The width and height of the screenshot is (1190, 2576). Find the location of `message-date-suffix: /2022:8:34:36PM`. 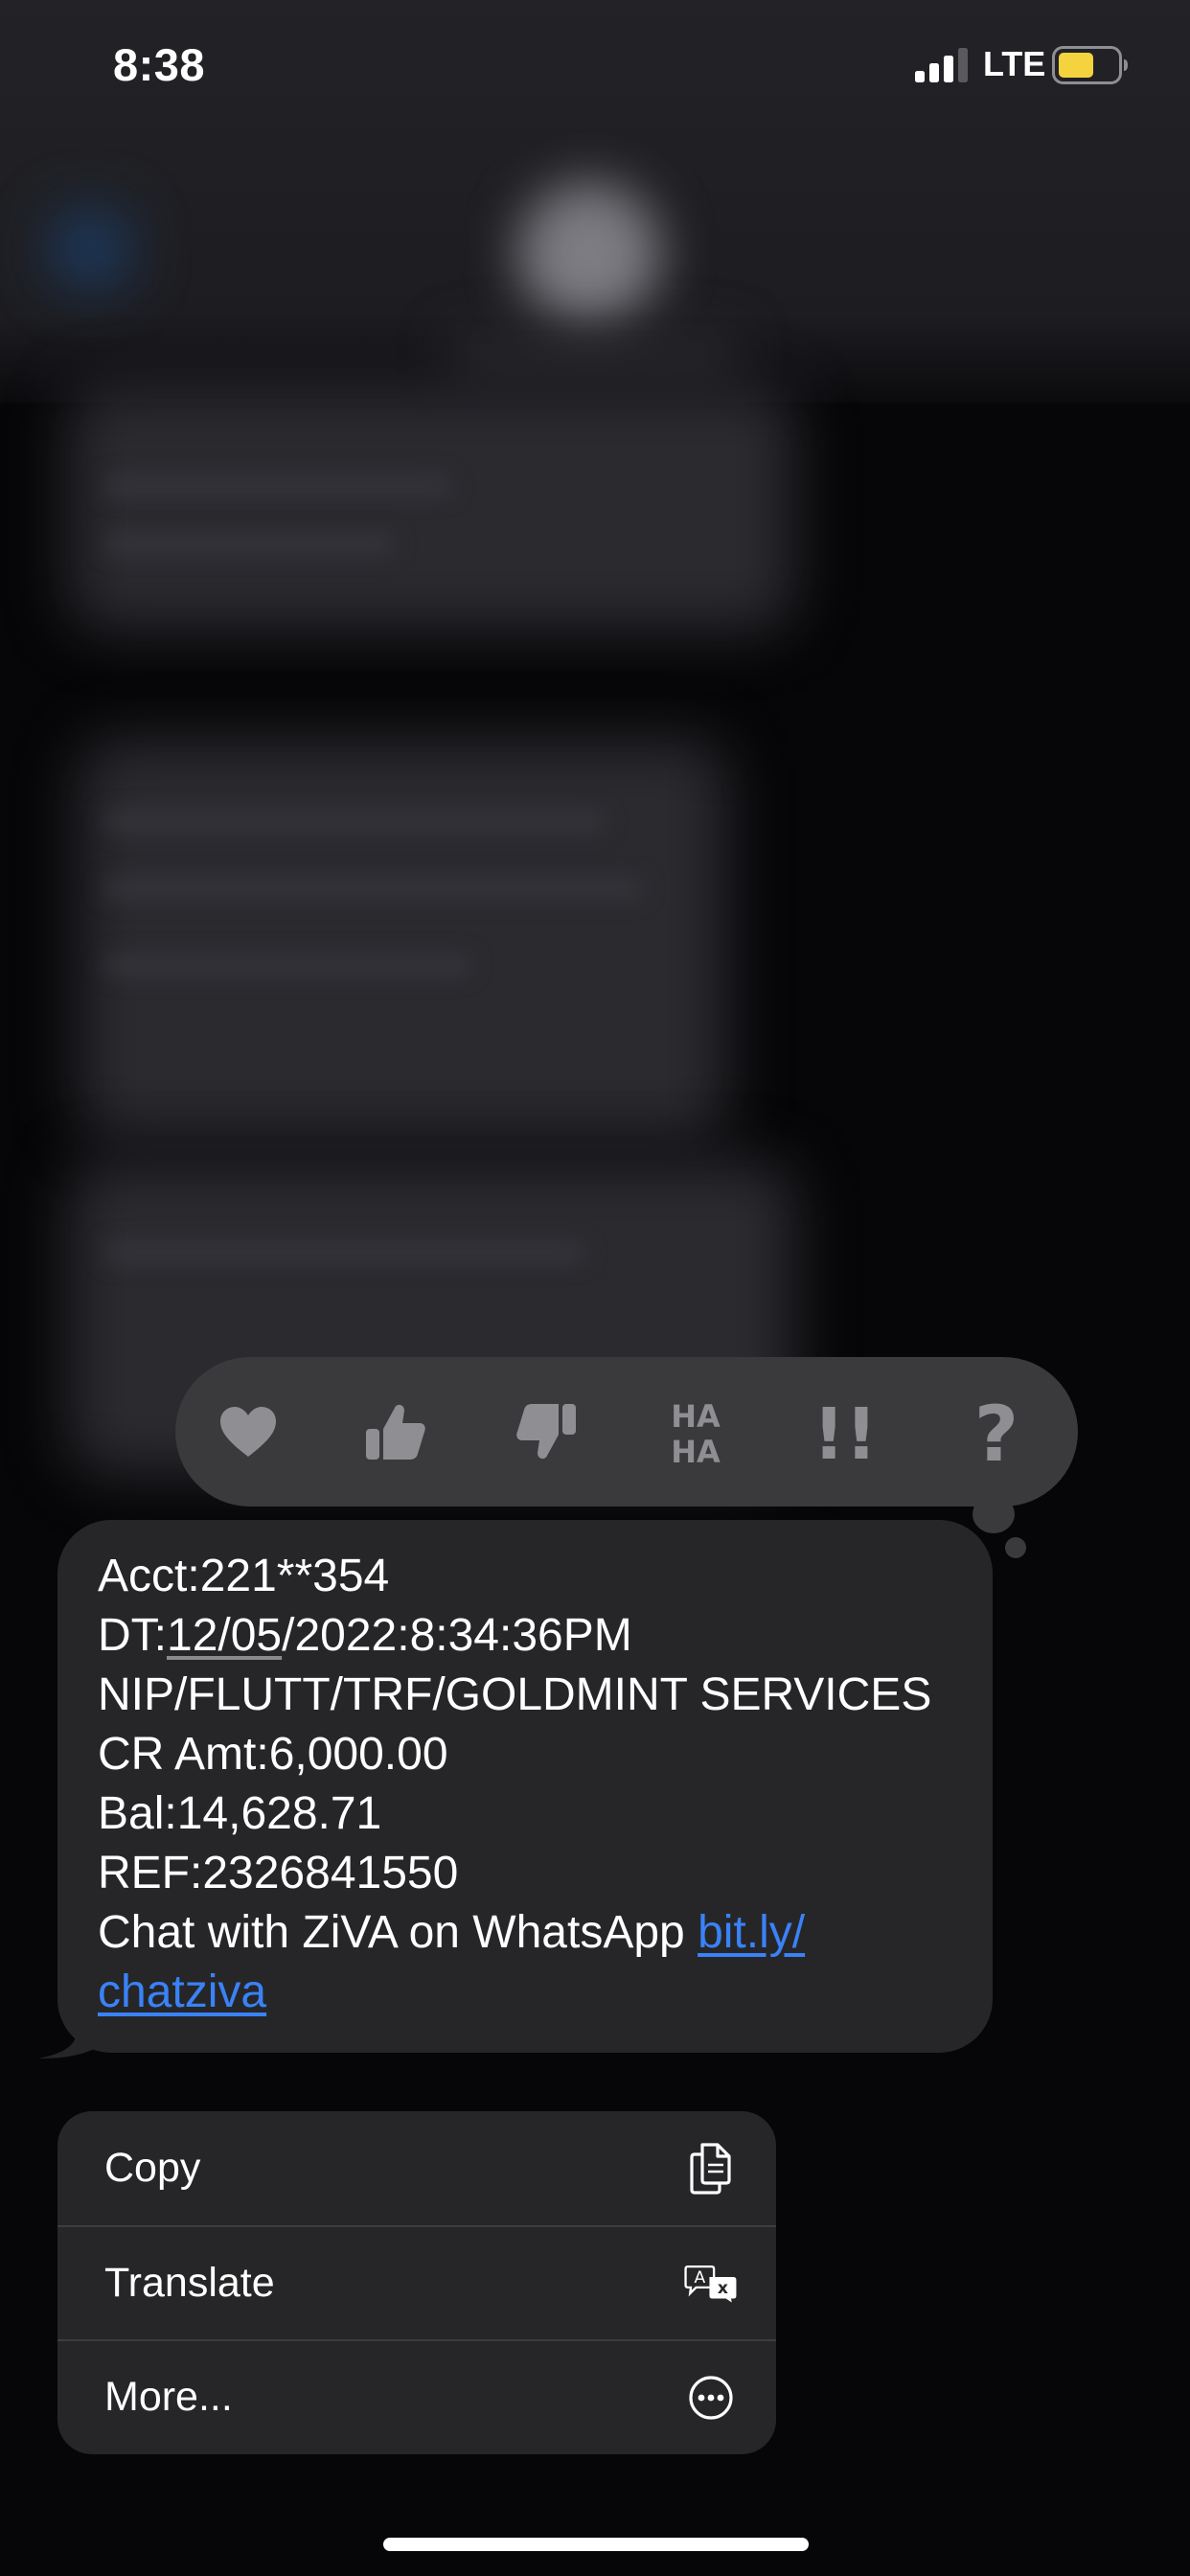

message-date-suffix: /2022:8:34:36PM is located at coordinates (457, 1635).